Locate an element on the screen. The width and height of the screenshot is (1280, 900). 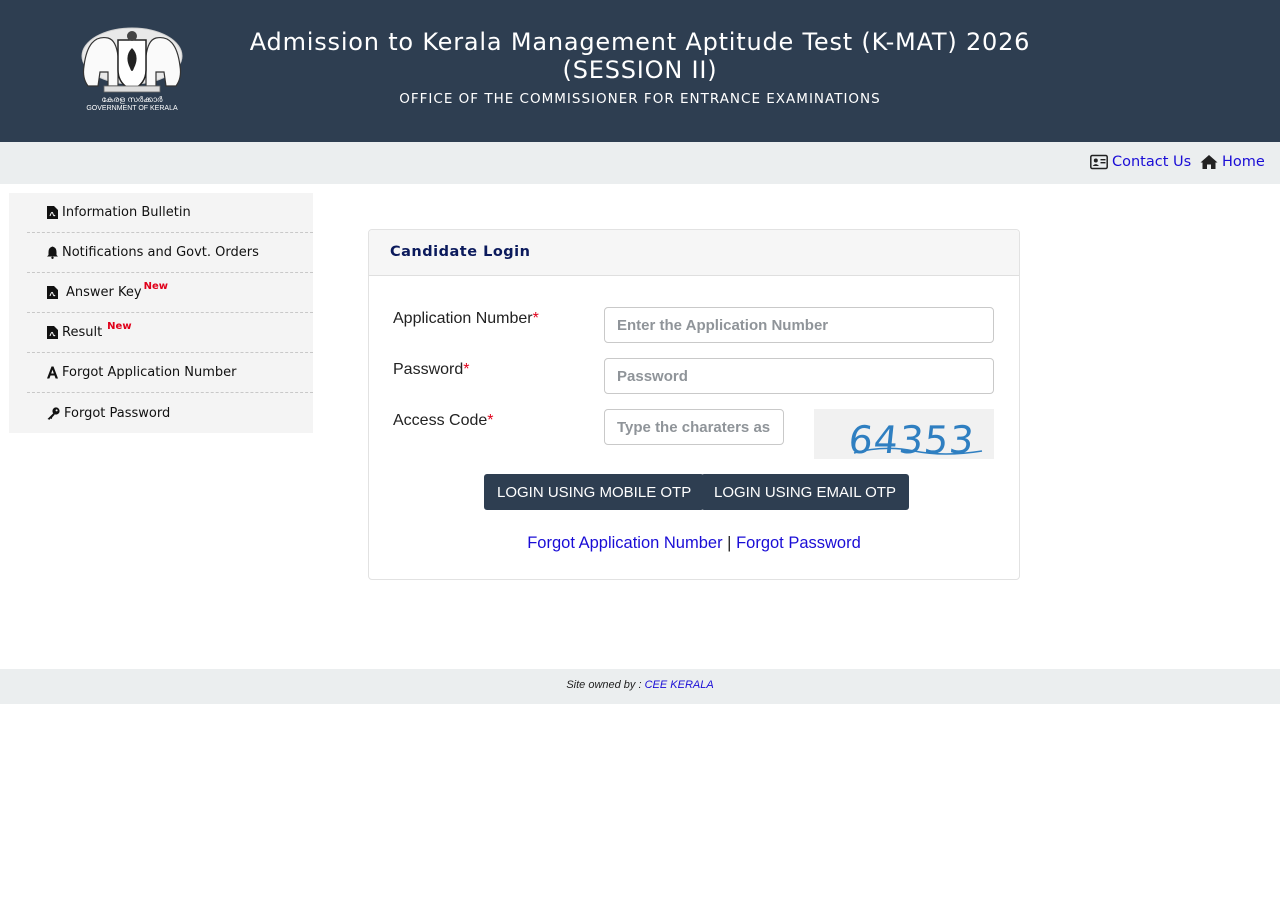
address-card-icon is located at coordinates (1099, 162).